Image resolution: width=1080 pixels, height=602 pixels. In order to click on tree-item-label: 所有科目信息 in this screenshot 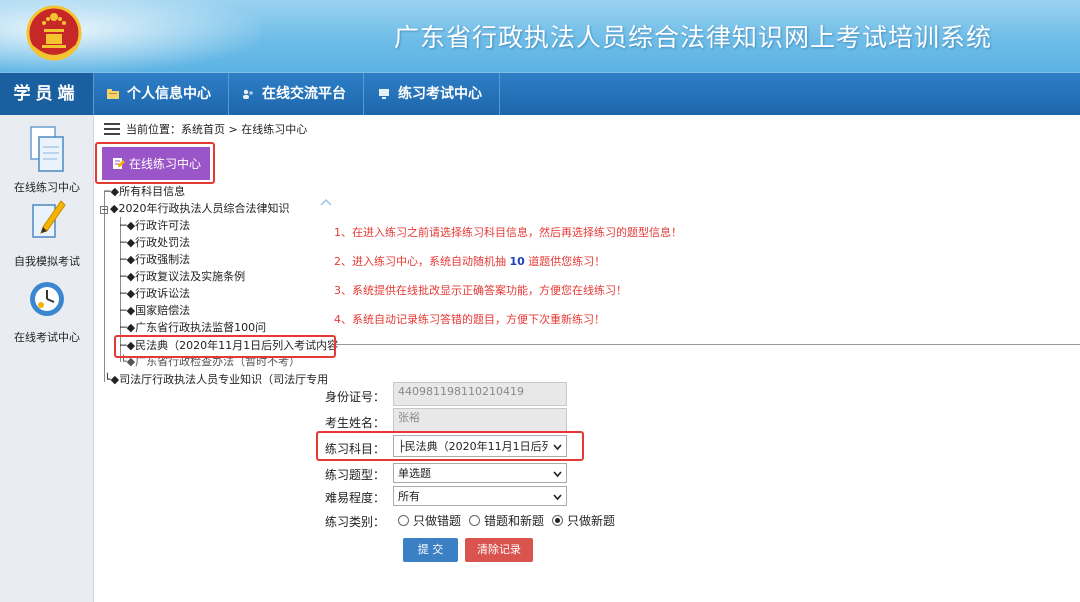, I will do `click(152, 191)`.